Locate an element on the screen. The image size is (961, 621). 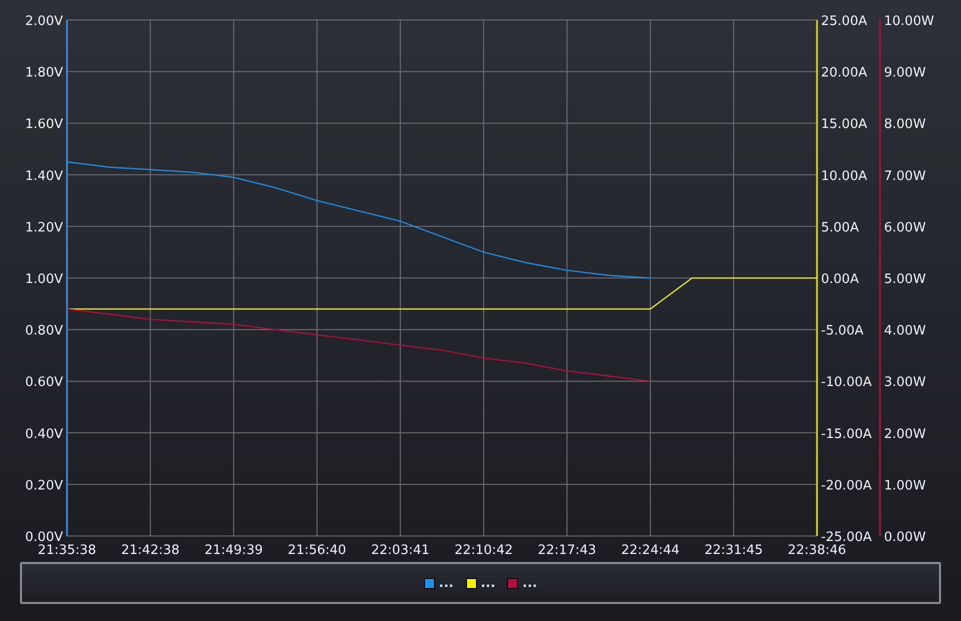
tick-label: 0.80V is located at coordinates (44, 331).